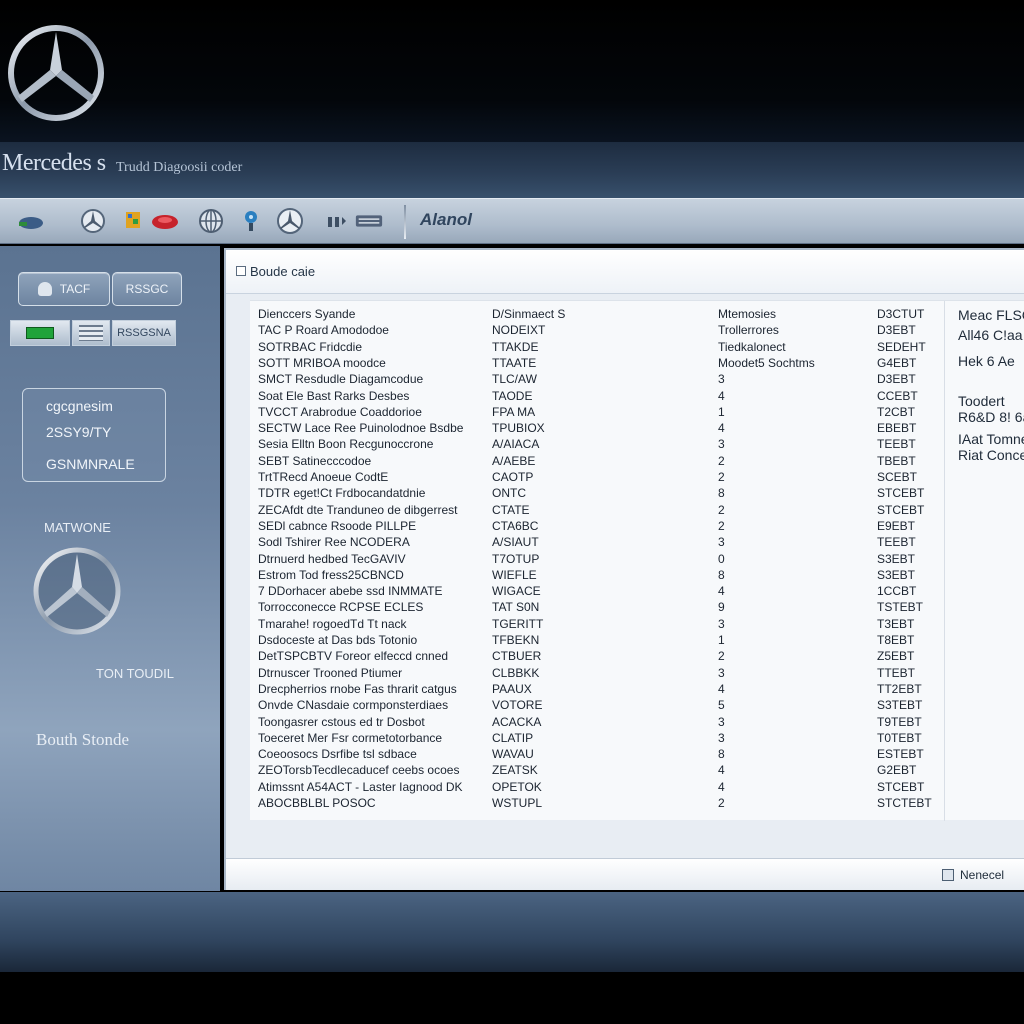  What do you see at coordinates (515, 770) in the screenshot?
I see `table-cell: ZEATSK` at bounding box center [515, 770].